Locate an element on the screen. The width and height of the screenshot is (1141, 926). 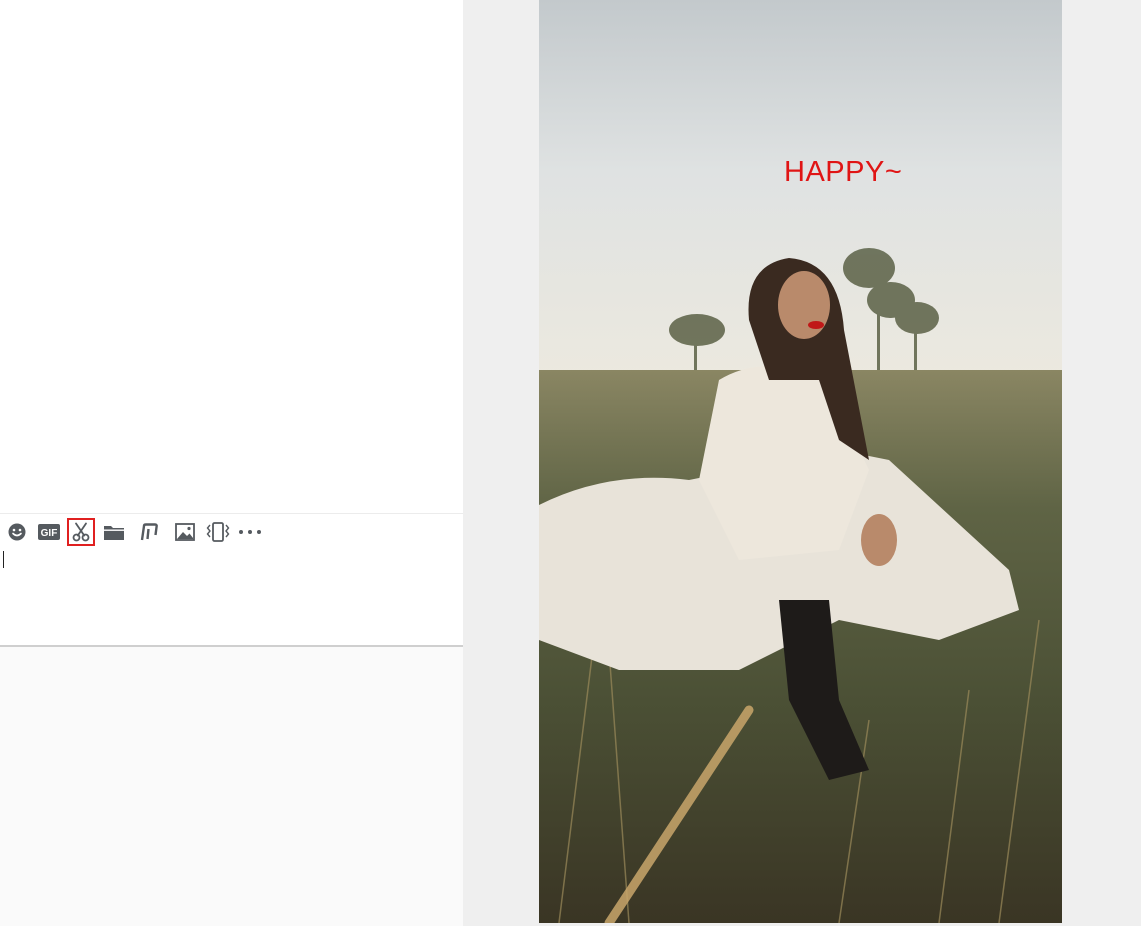
file-button is located at coordinates (114, 532).